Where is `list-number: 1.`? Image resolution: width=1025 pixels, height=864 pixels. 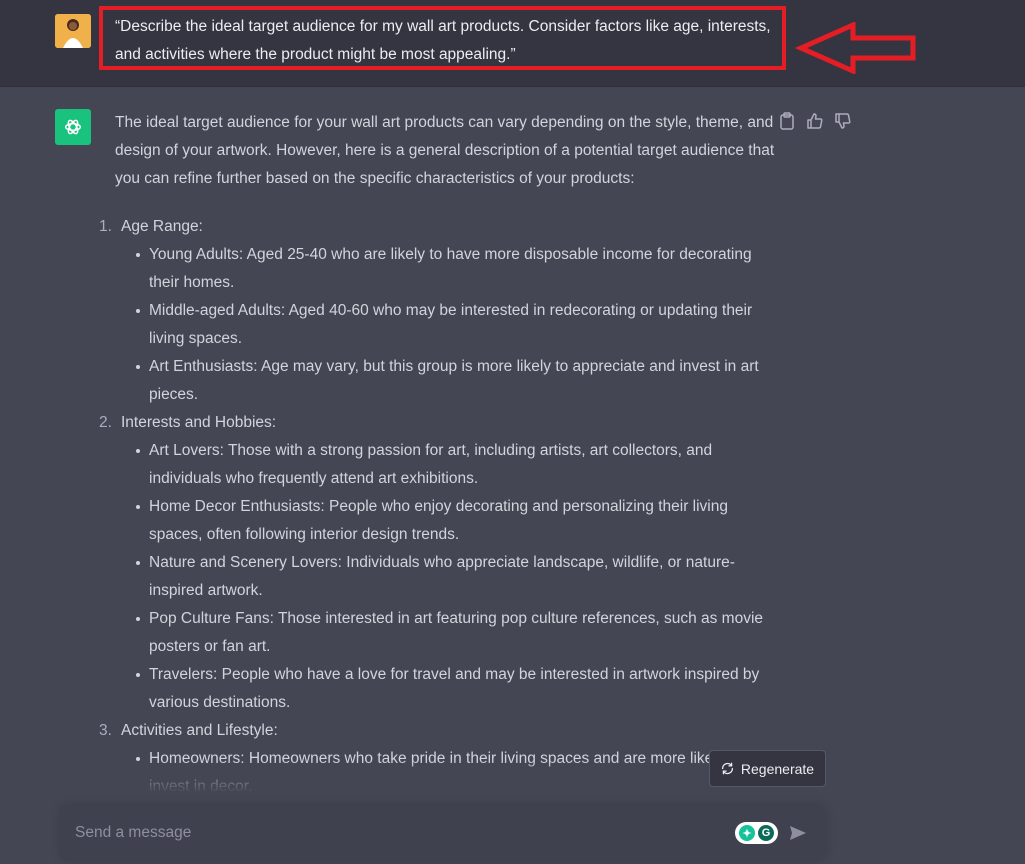 list-number: 1. is located at coordinates (105, 226).